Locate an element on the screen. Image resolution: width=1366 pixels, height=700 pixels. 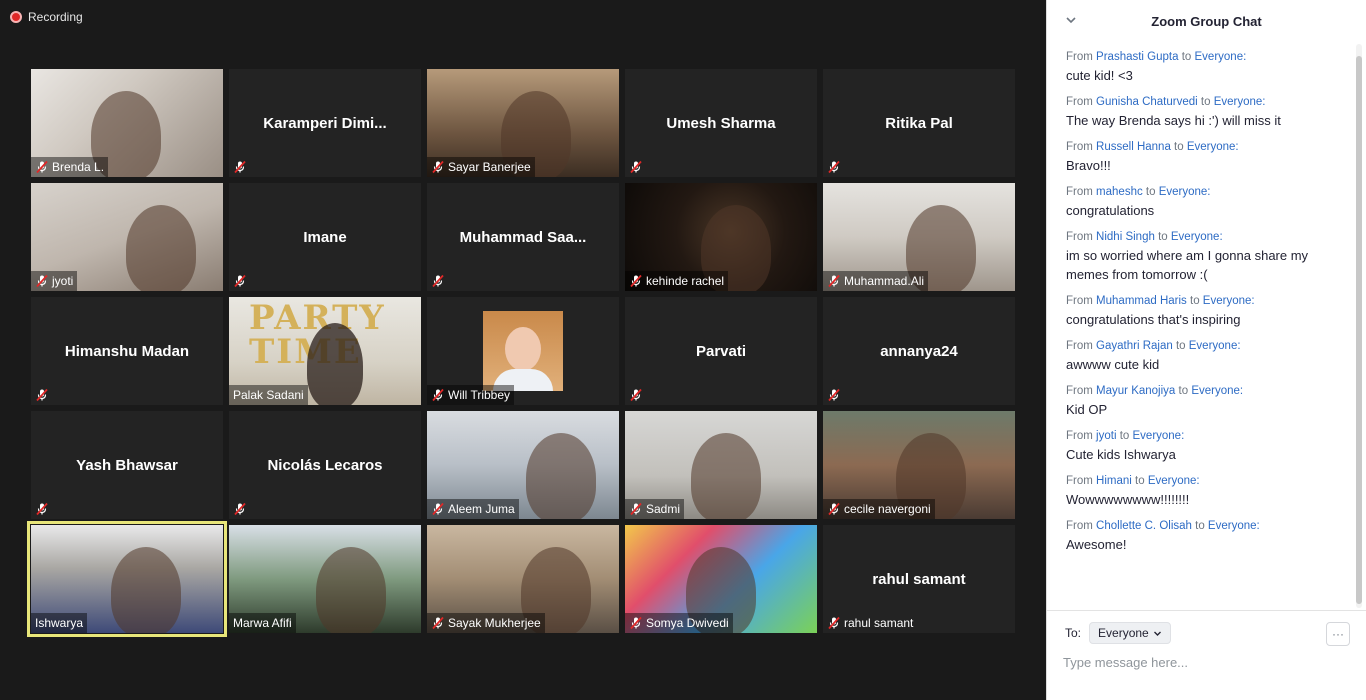
participant-tile: Umesh Sharma is located at coordinates (721, 123).